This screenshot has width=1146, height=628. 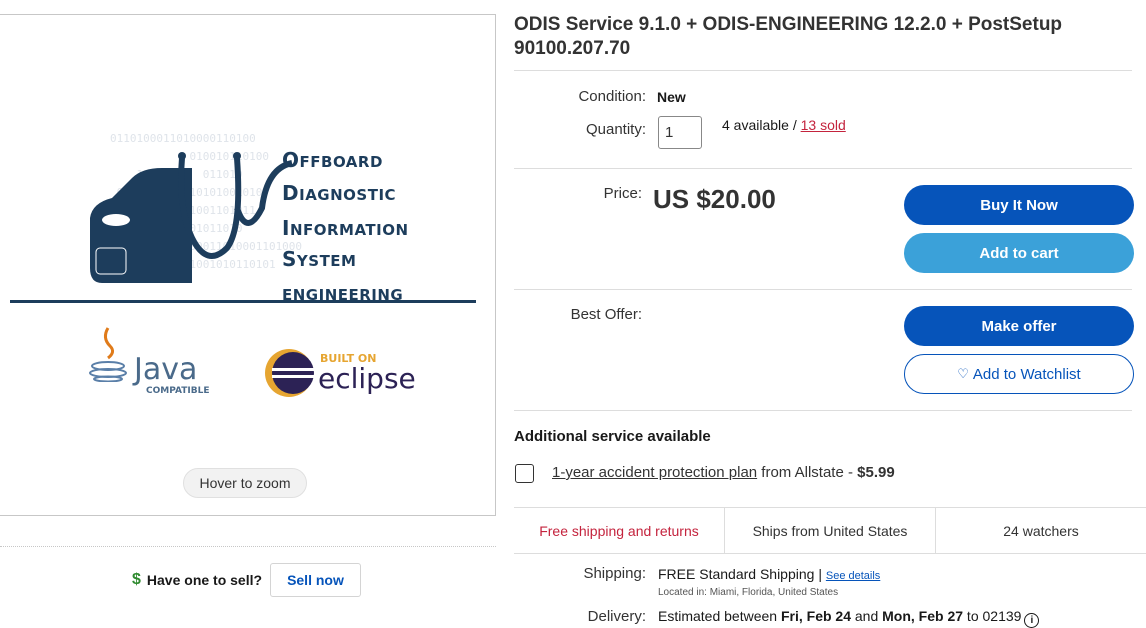 What do you see at coordinates (815, 616) in the screenshot?
I see `delivery-start: Fri, Feb 24` at bounding box center [815, 616].